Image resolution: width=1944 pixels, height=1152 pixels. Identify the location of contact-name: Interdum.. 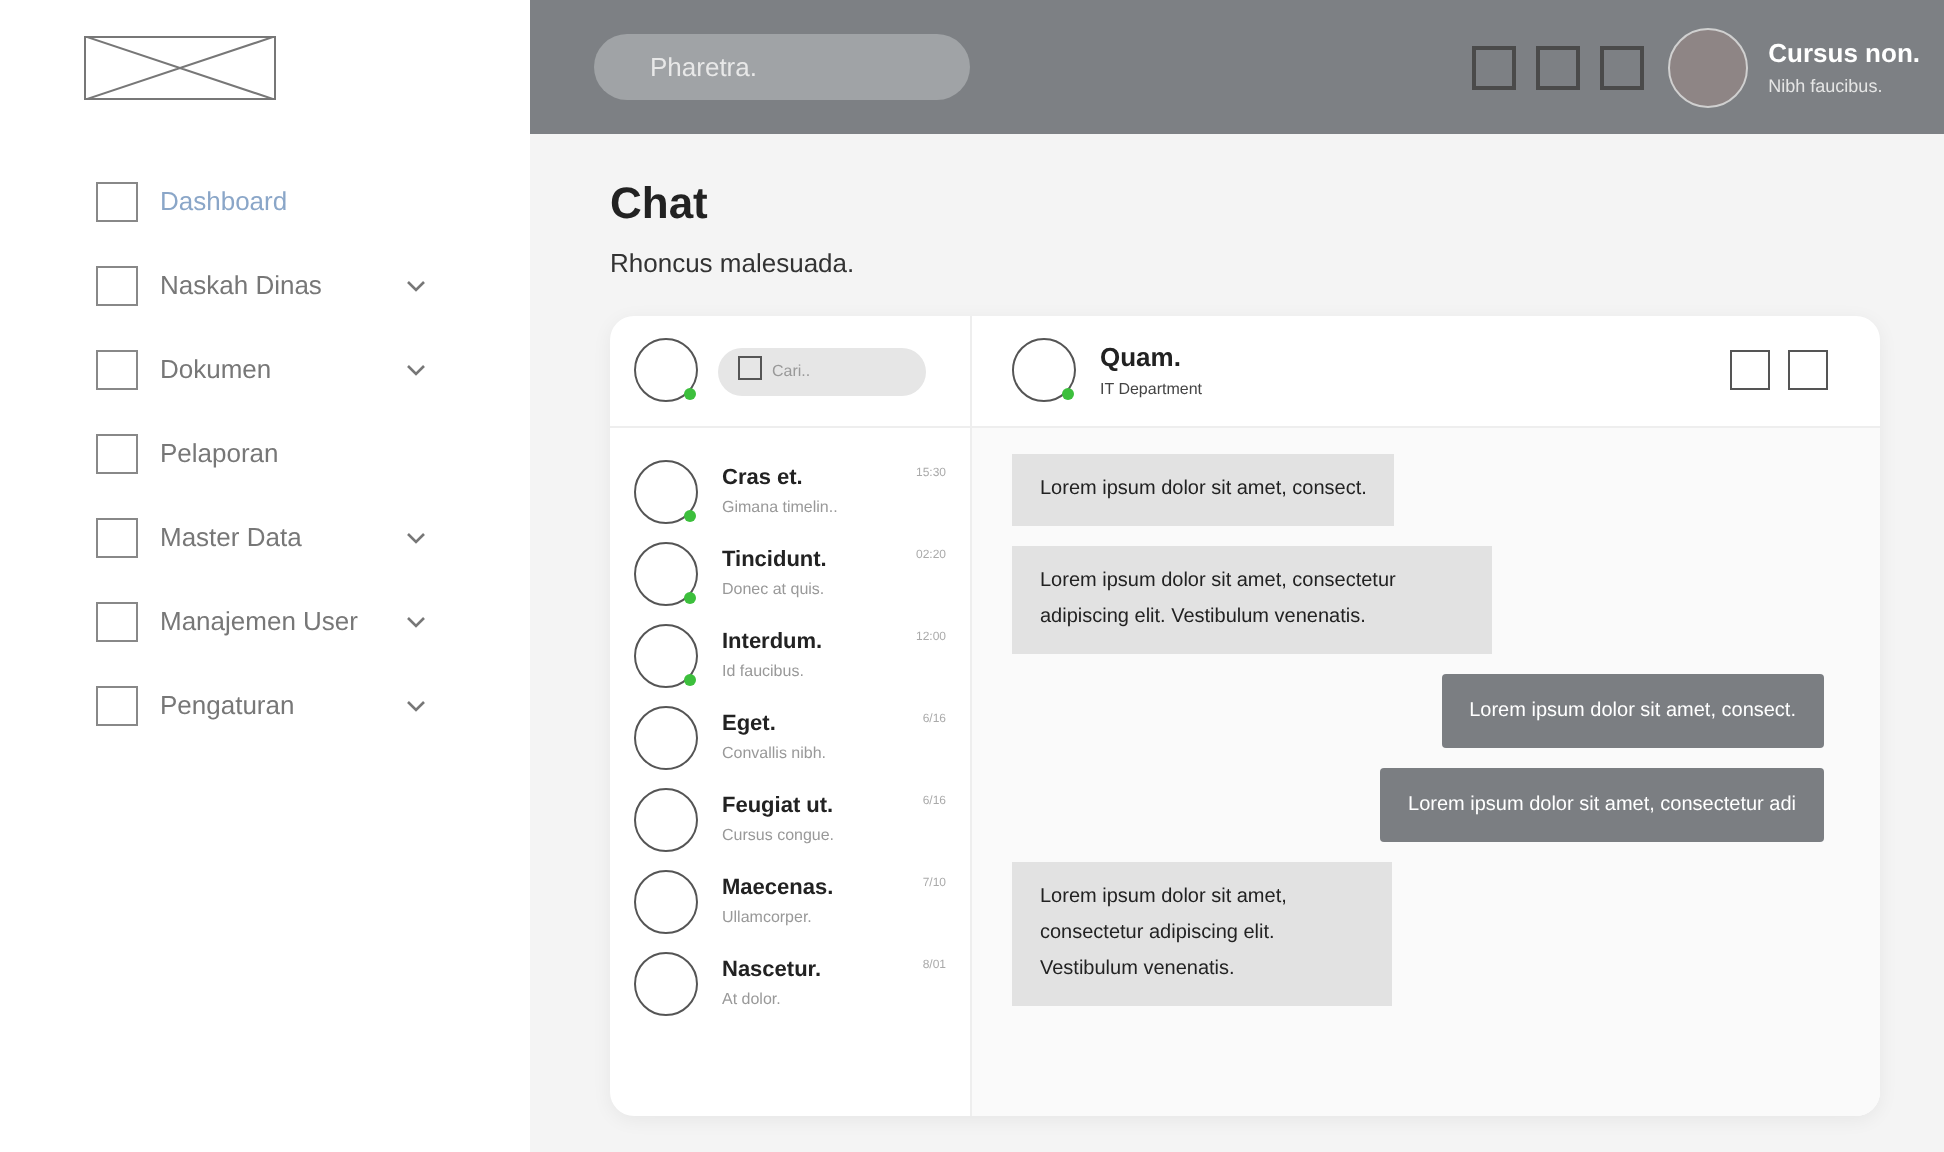
(773, 643).